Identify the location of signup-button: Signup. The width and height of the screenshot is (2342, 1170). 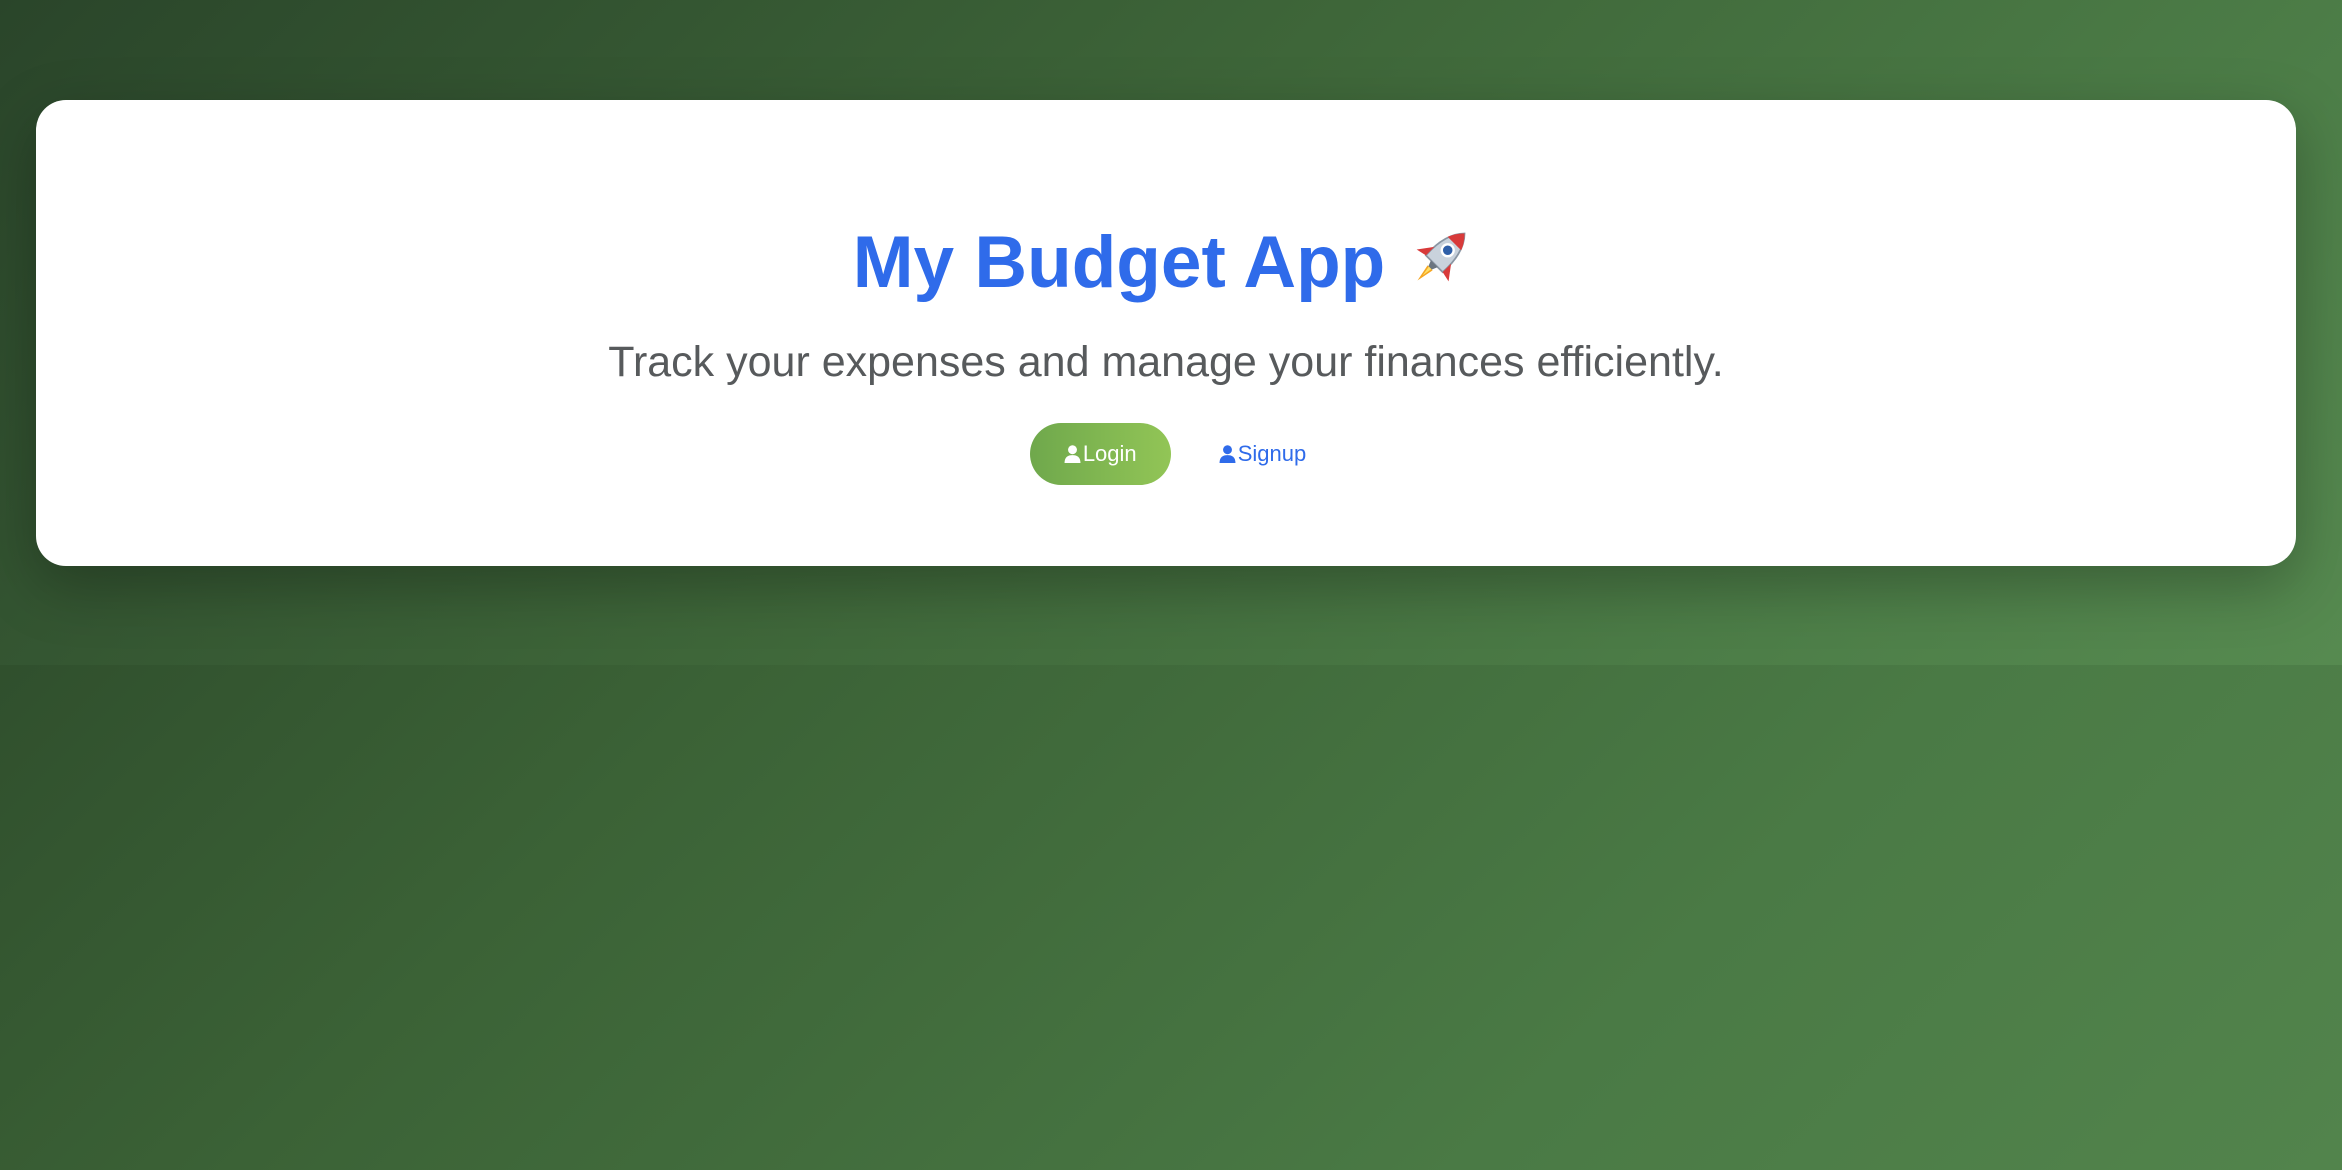
(1263, 454).